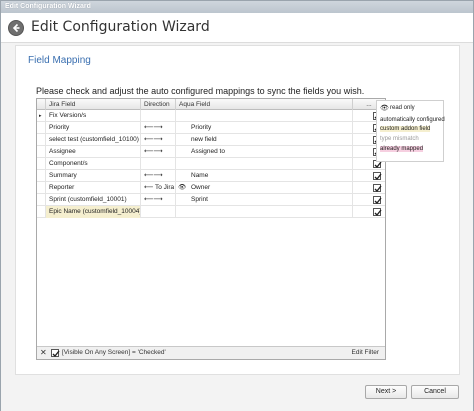 The width and height of the screenshot is (474, 411). I want to click on legend-already-mapped: already mapped, so click(402, 149).